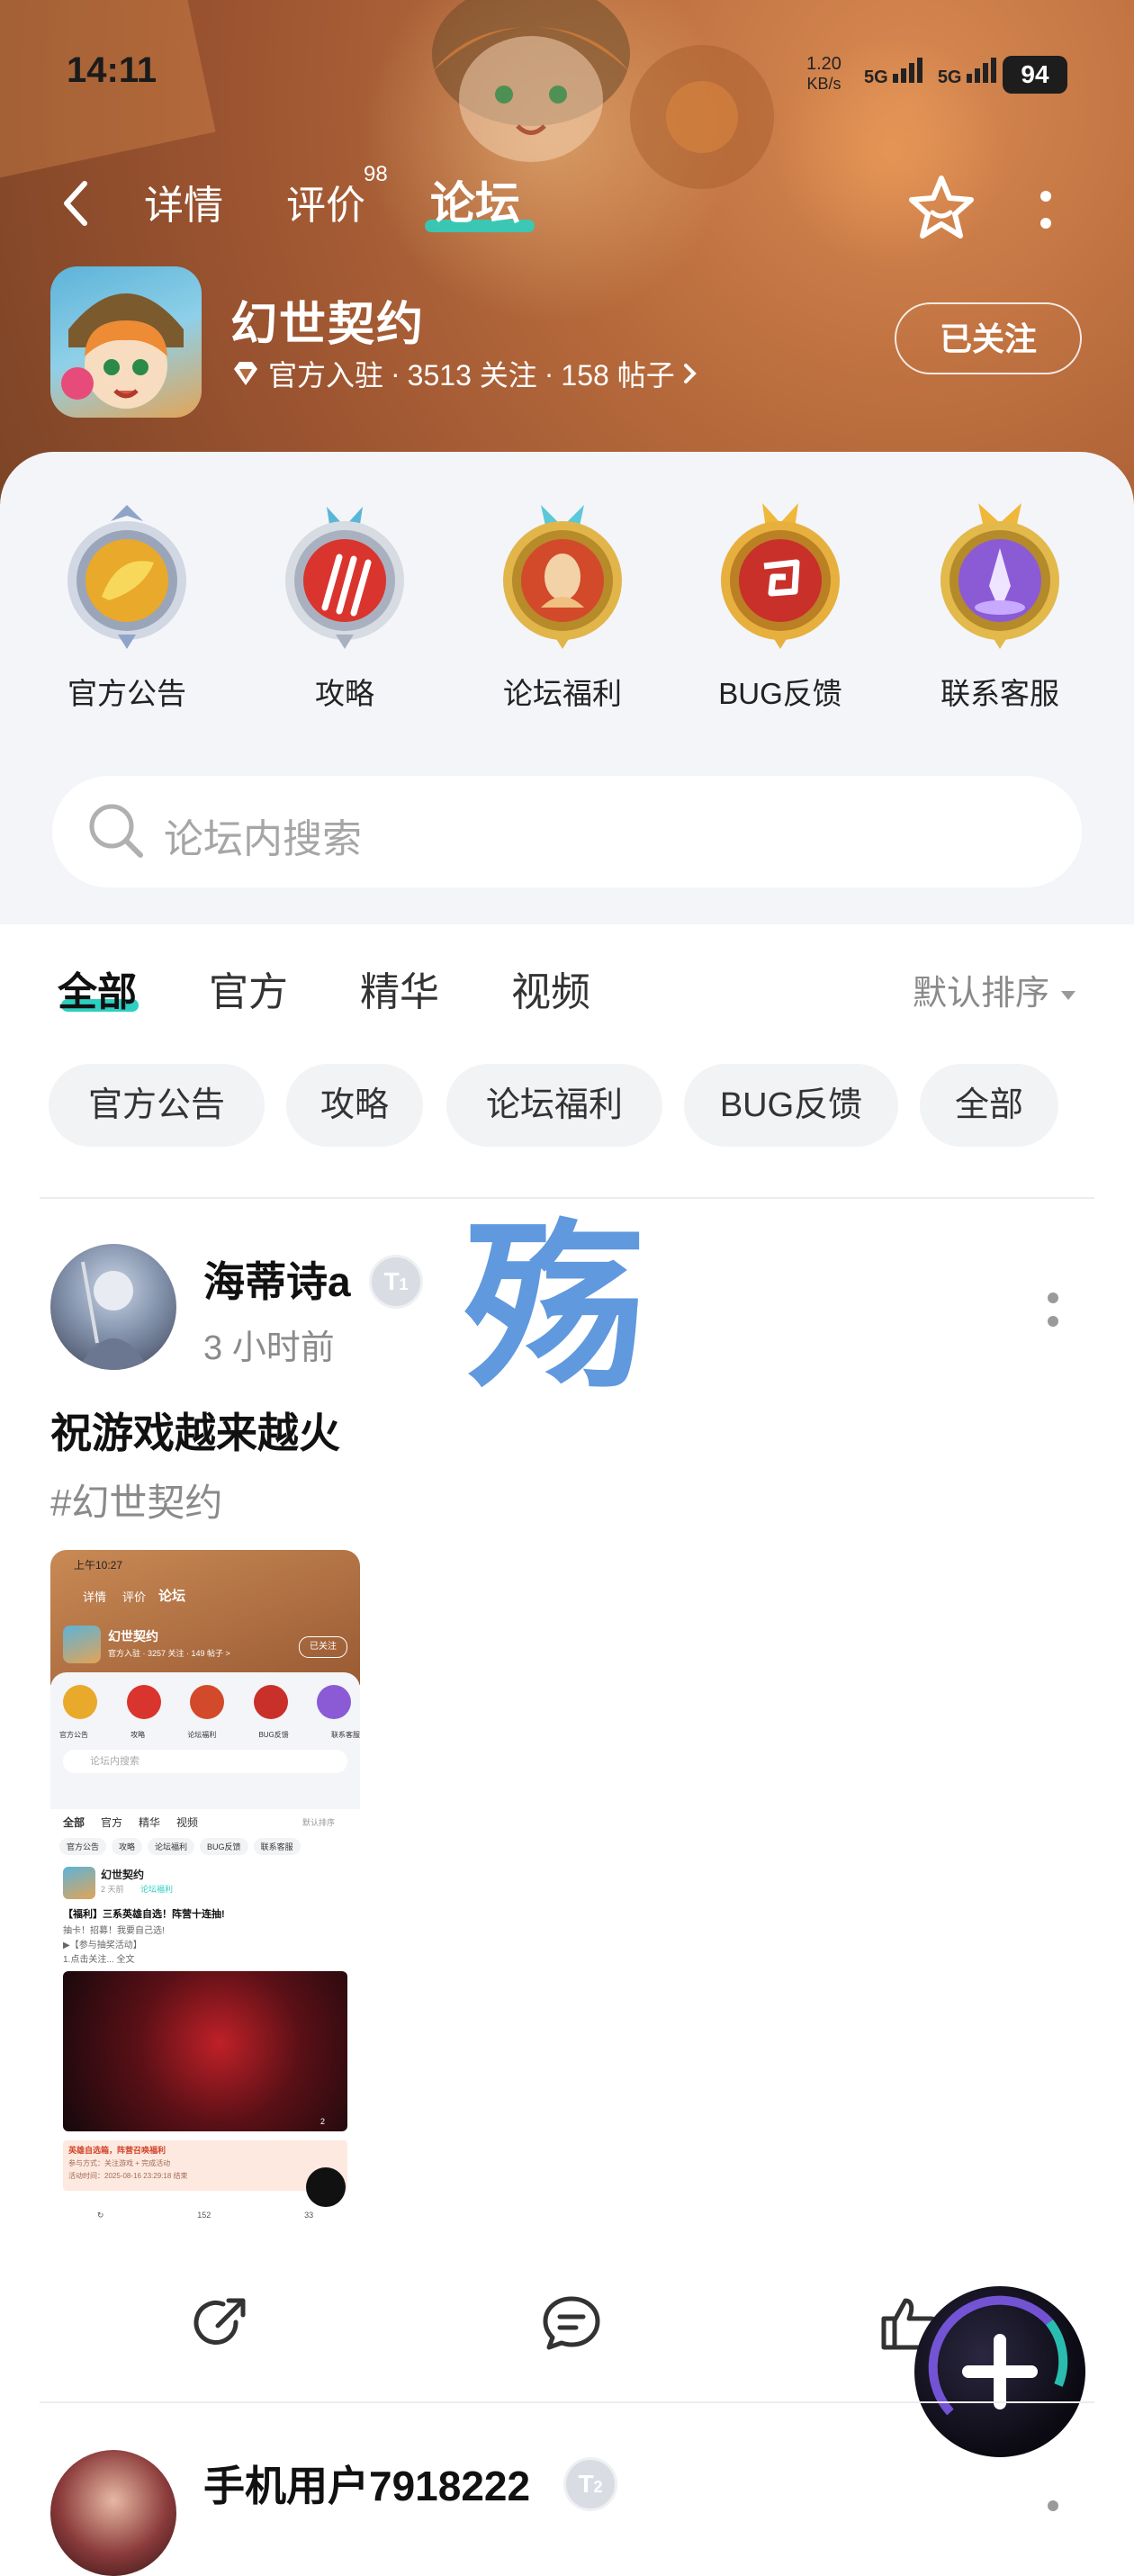  Describe the element at coordinates (567, 2402) in the screenshot. I see `divider` at that location.